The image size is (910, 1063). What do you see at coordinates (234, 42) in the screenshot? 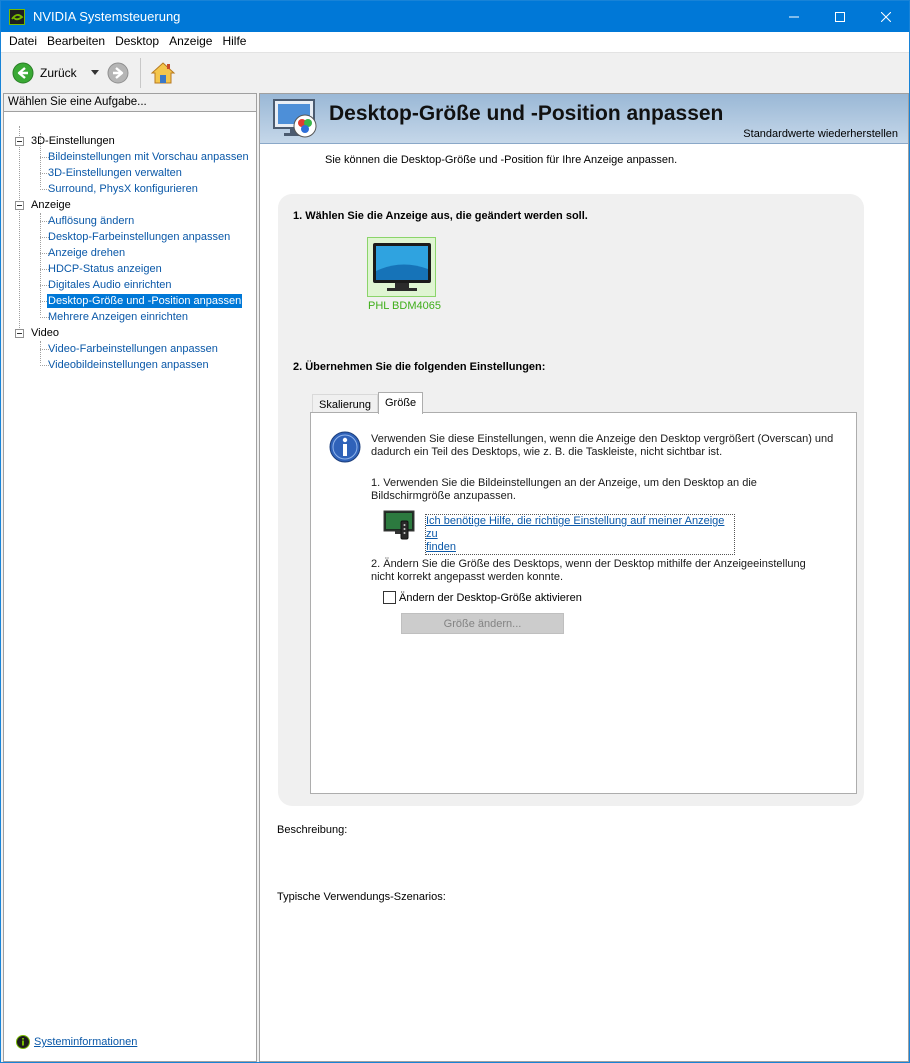
I see `menu-hilfe: Hilfe` at bounding box center [234, 42].